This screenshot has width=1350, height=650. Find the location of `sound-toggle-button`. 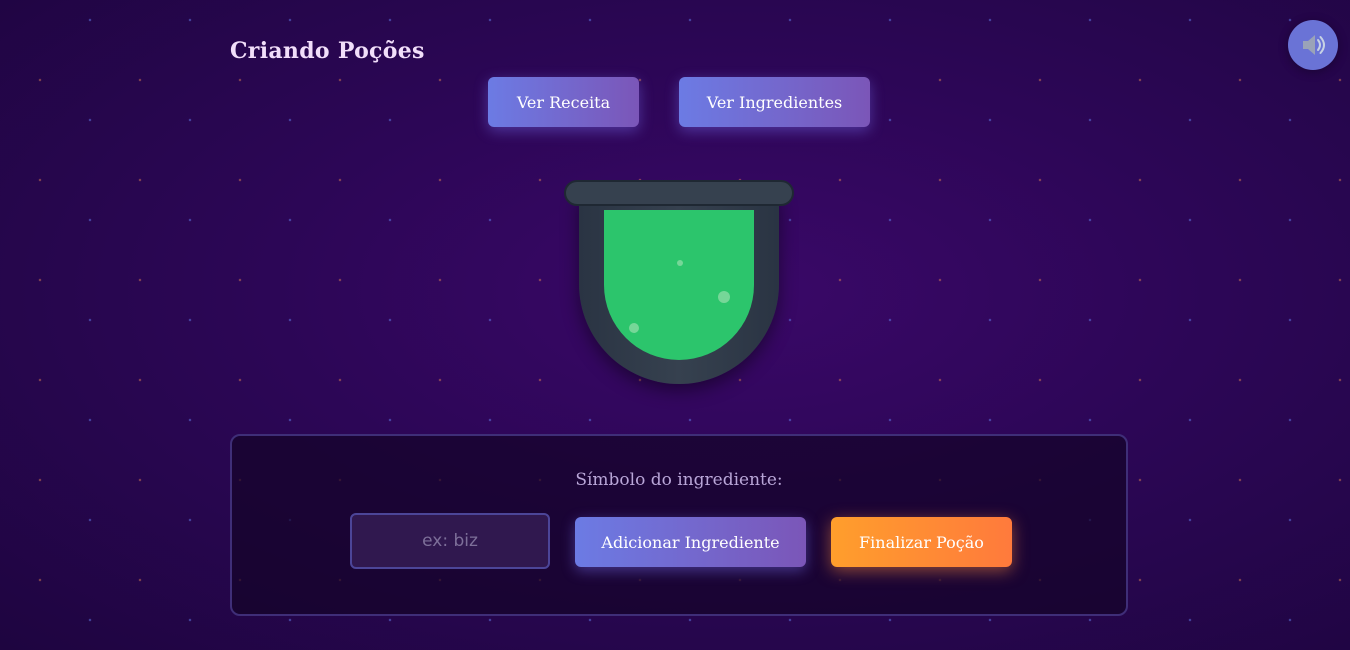

sound-toggle-button is located at coordinates (1313, 45).